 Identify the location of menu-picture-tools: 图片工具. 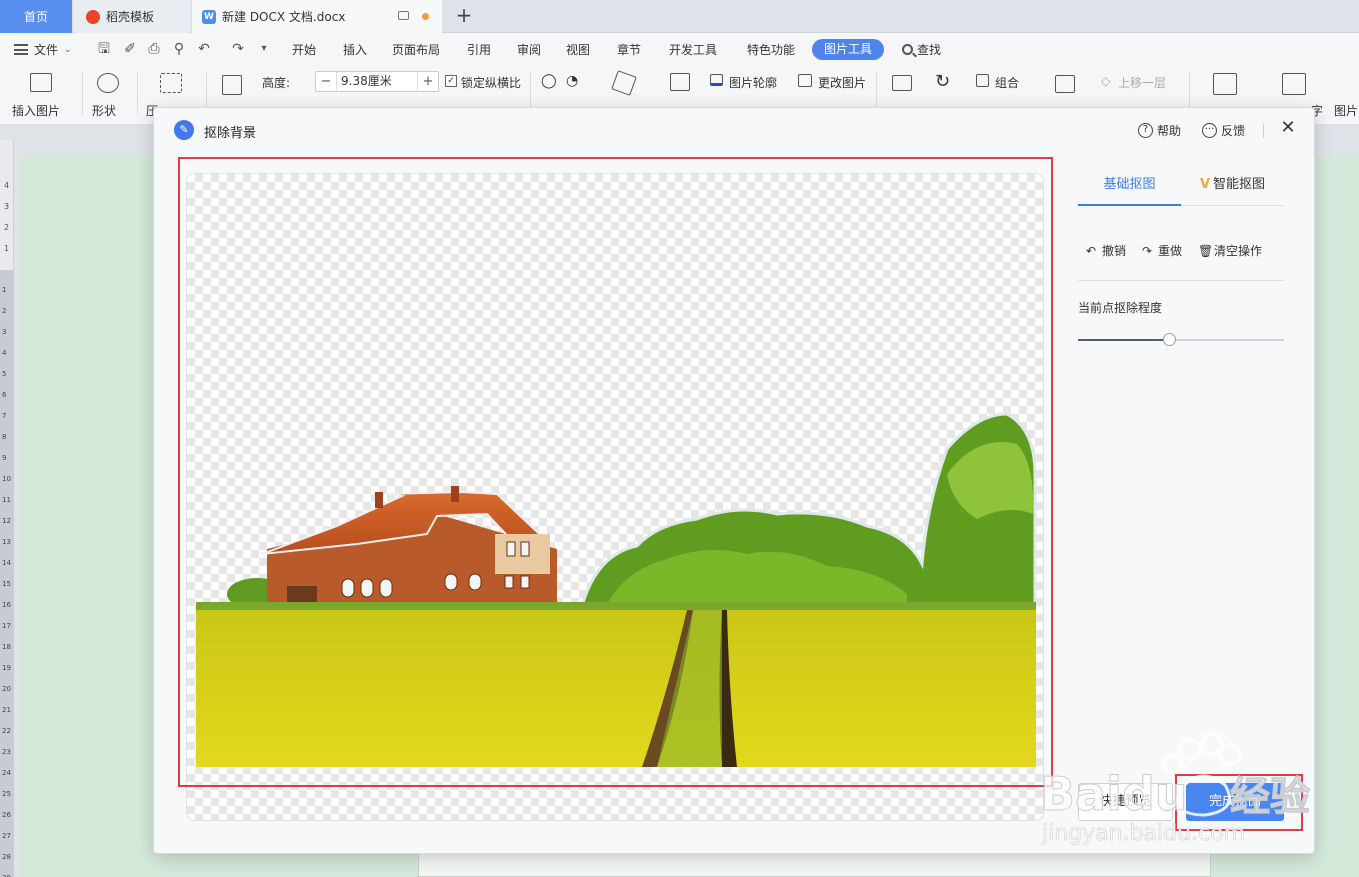
(848, 49).